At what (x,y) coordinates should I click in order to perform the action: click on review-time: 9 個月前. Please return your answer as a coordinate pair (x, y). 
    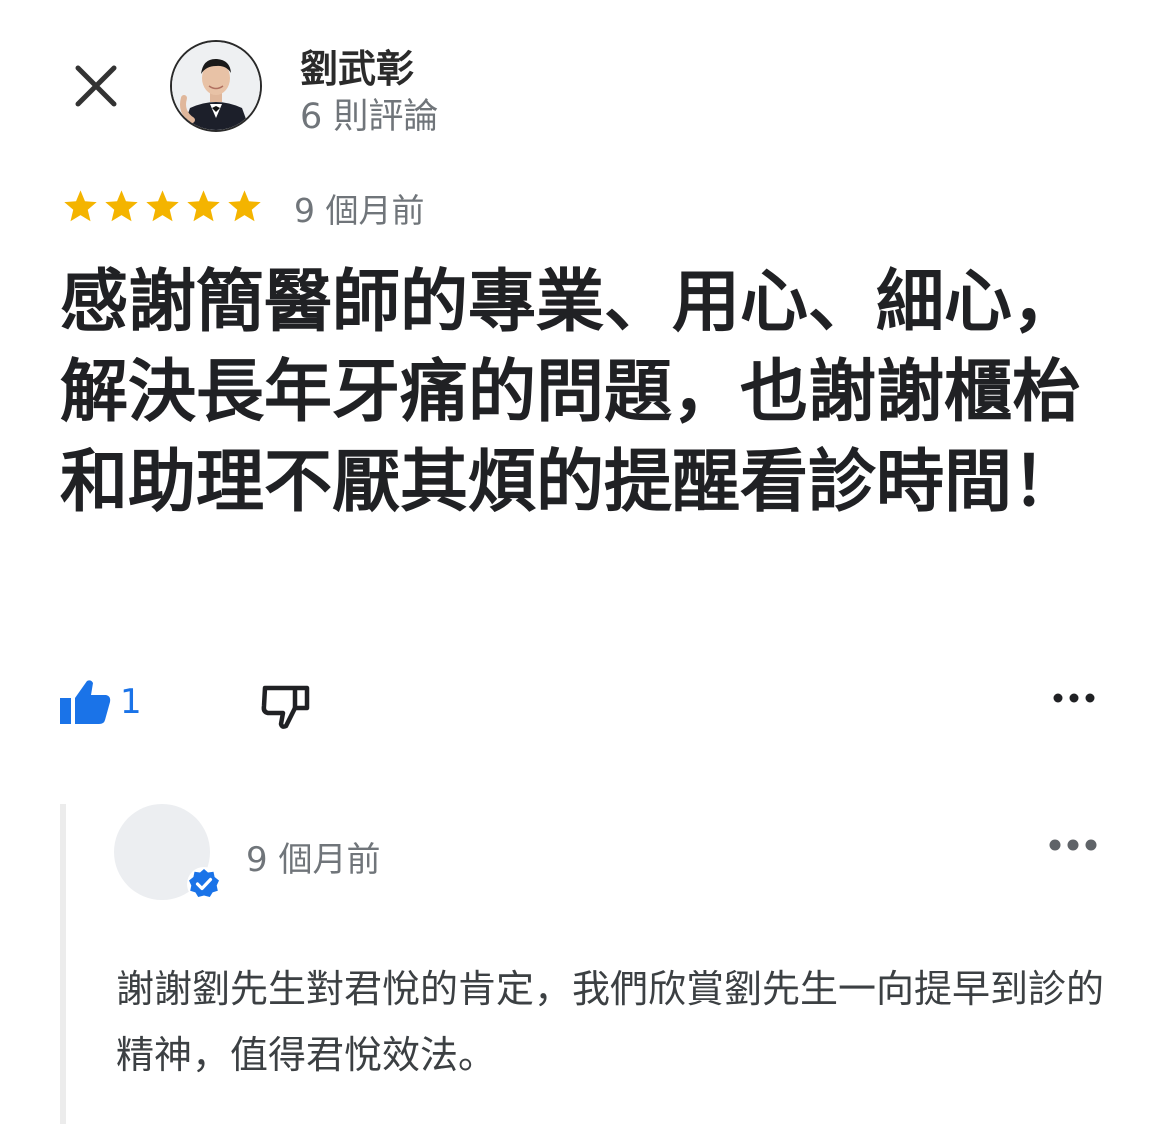
    Looking at the image, I should click on (359, 210).